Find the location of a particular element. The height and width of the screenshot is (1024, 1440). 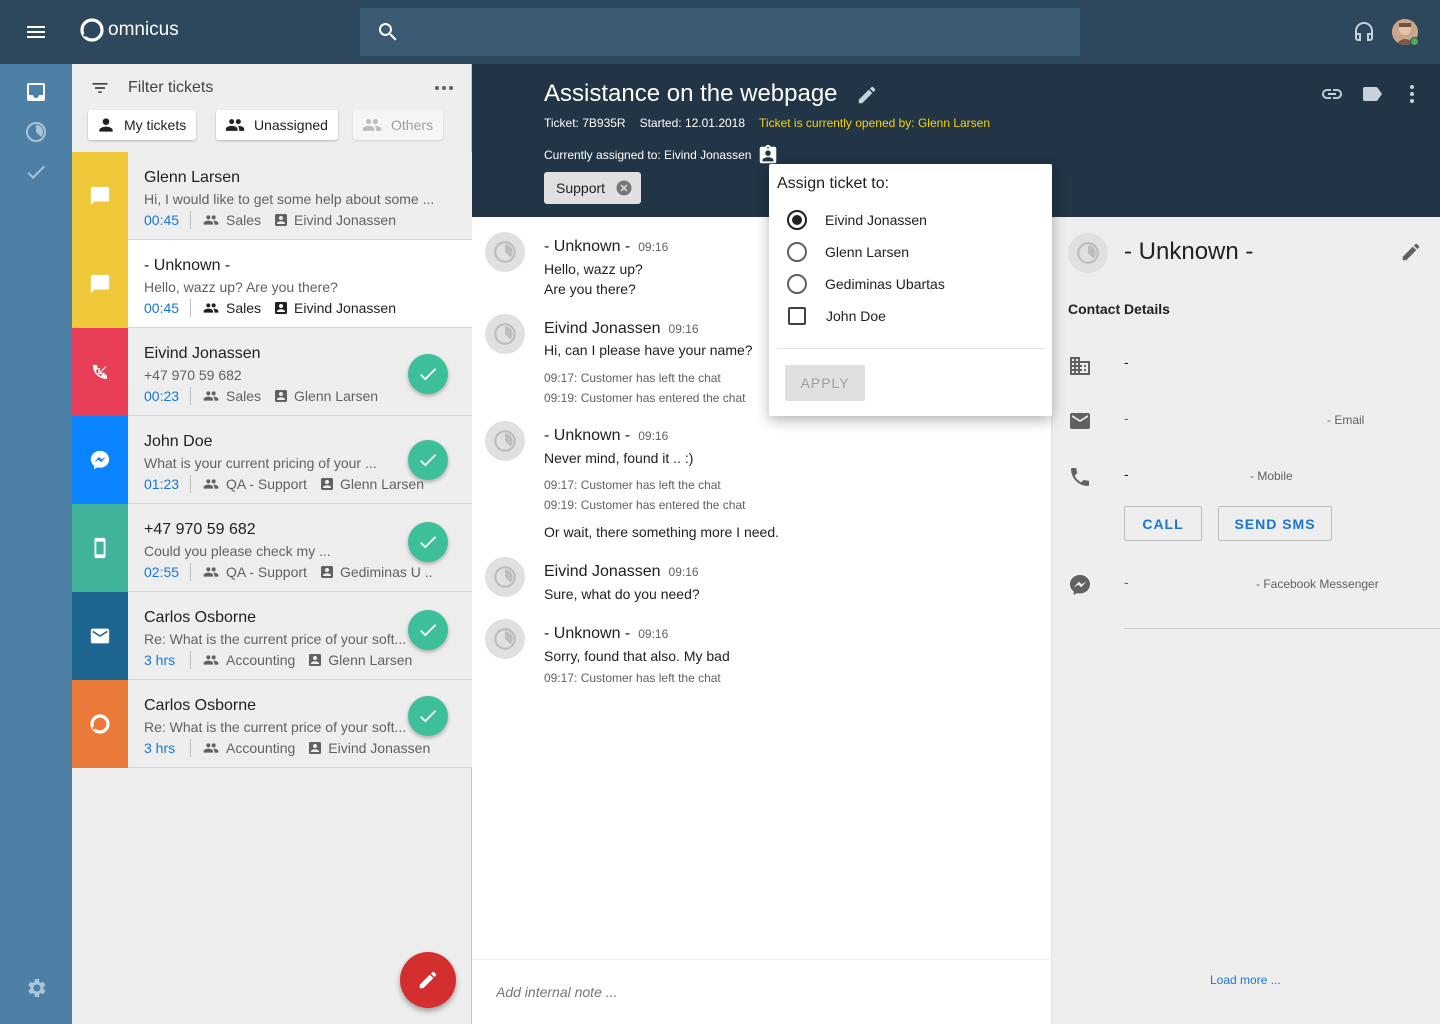

link-icon is located at coordinates (1332, 96).